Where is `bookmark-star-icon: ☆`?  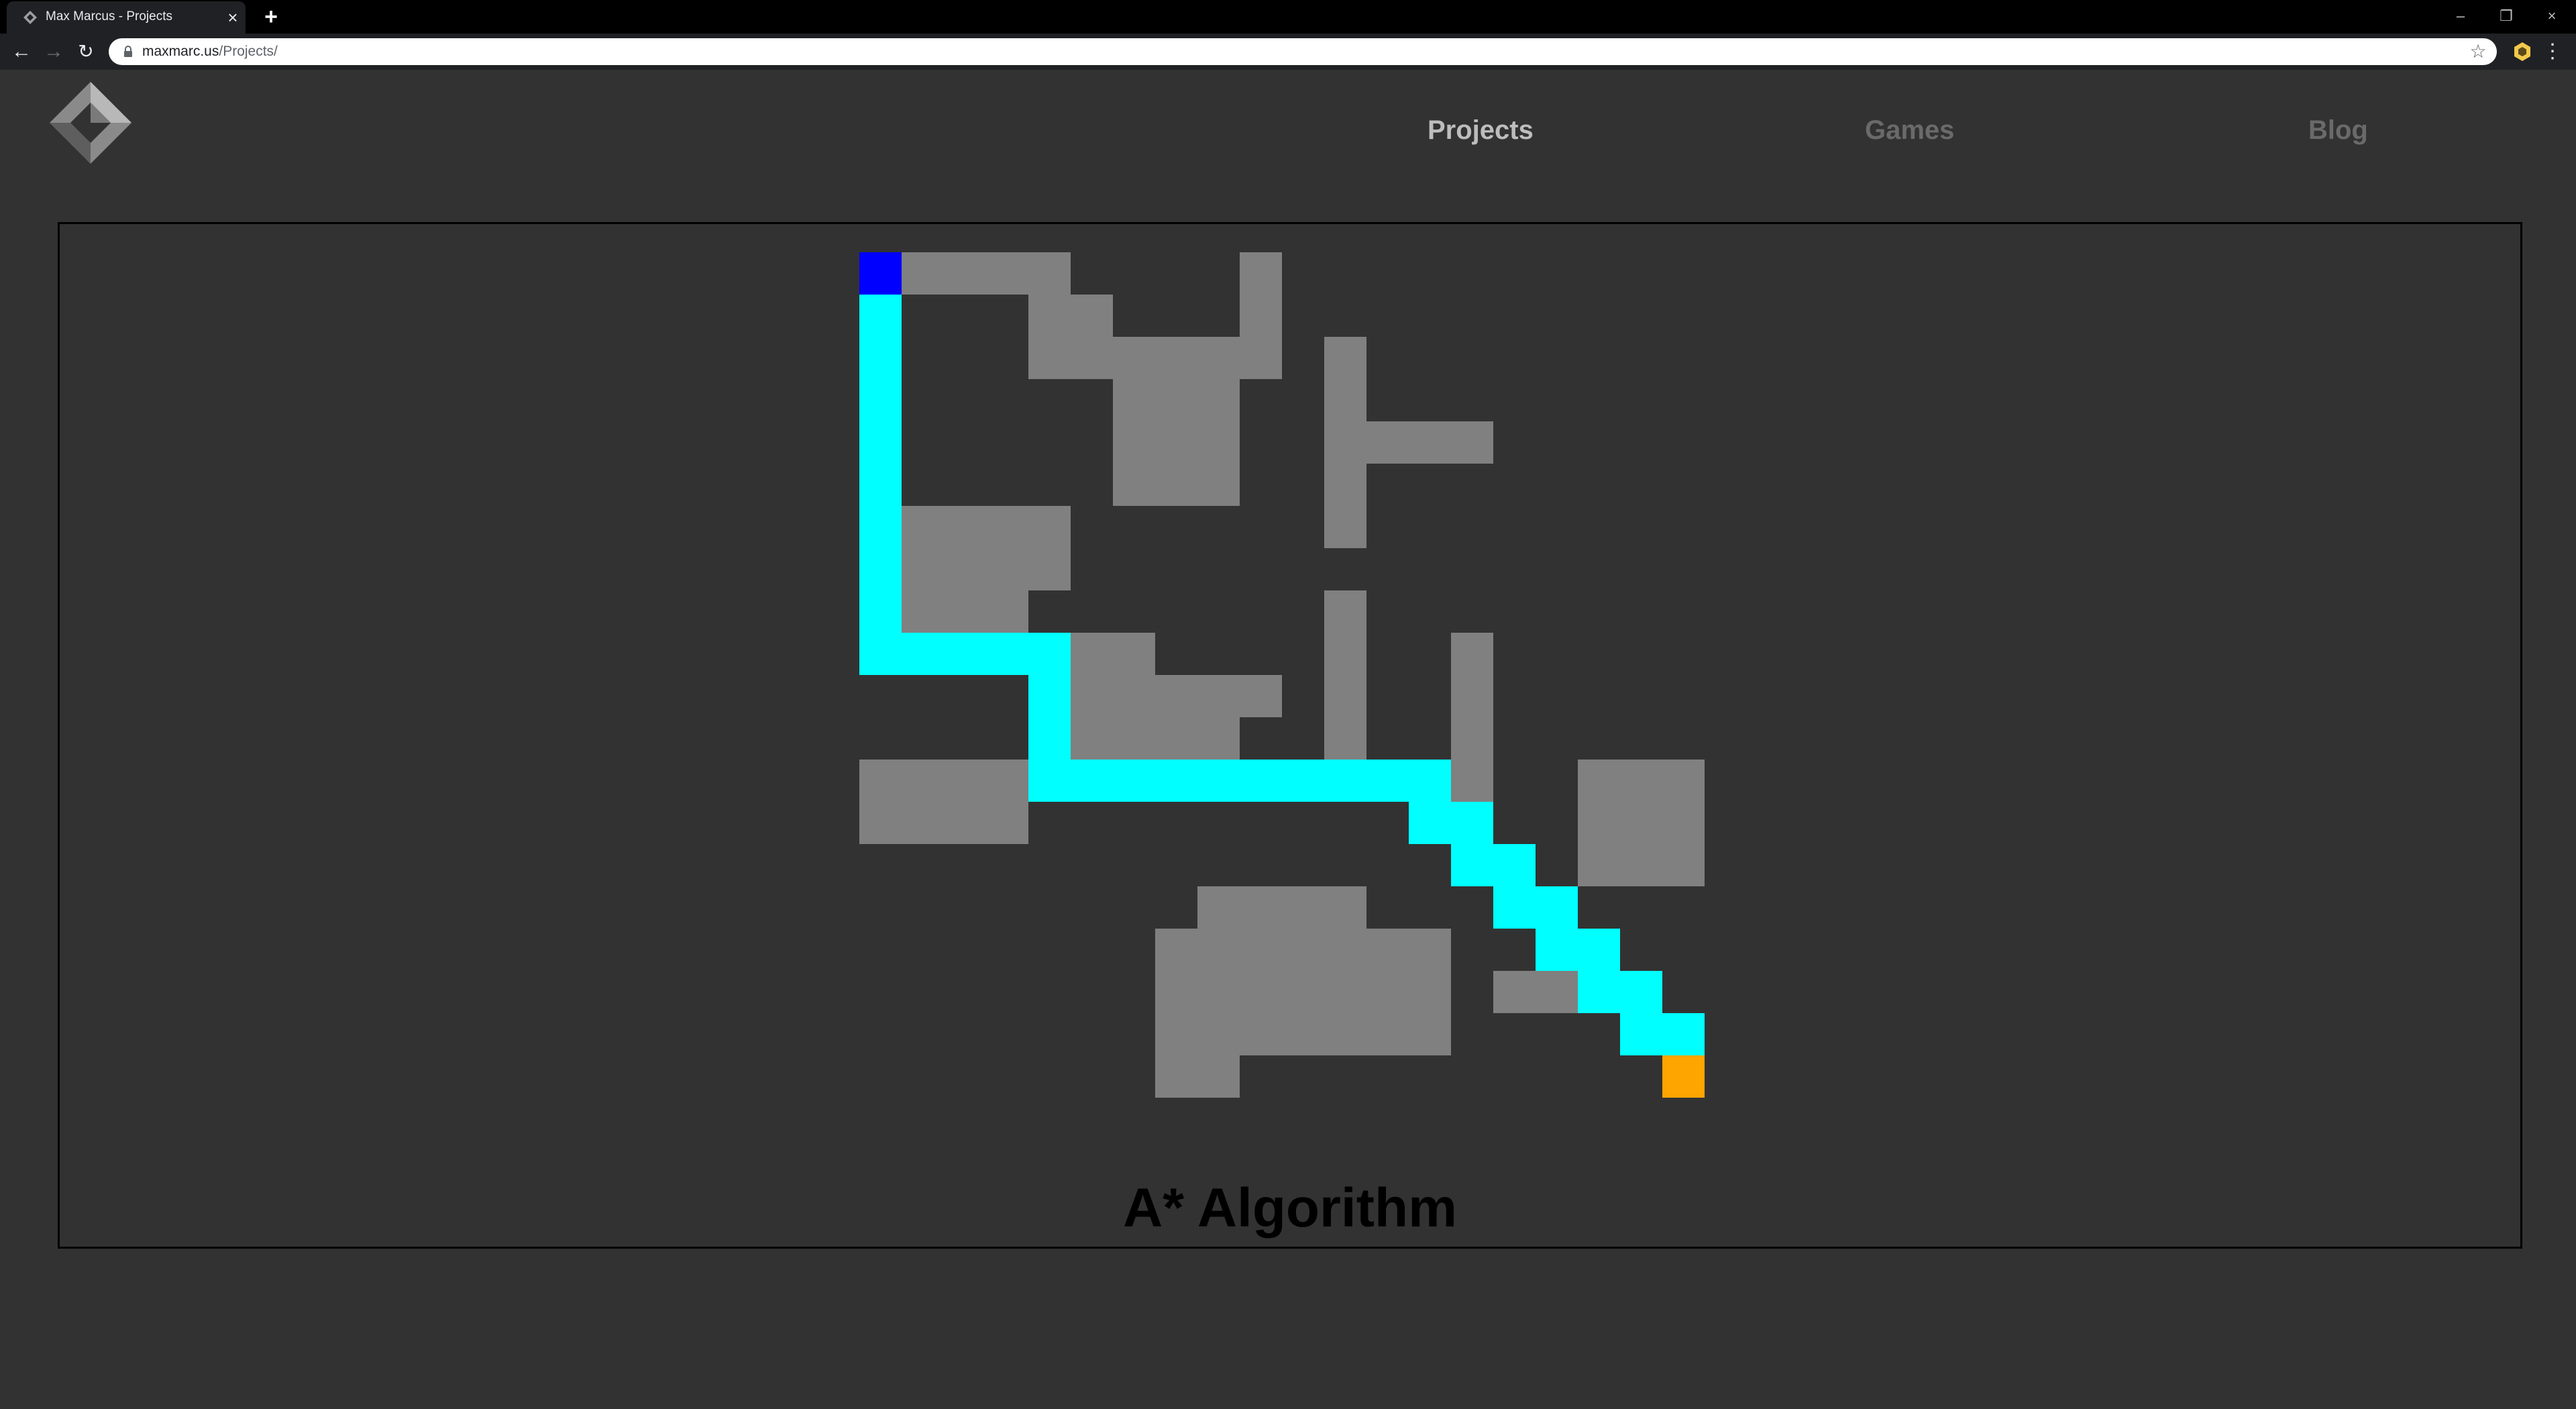 bookmark-star-icon: ☆ is located at coordinates (2478, 51).